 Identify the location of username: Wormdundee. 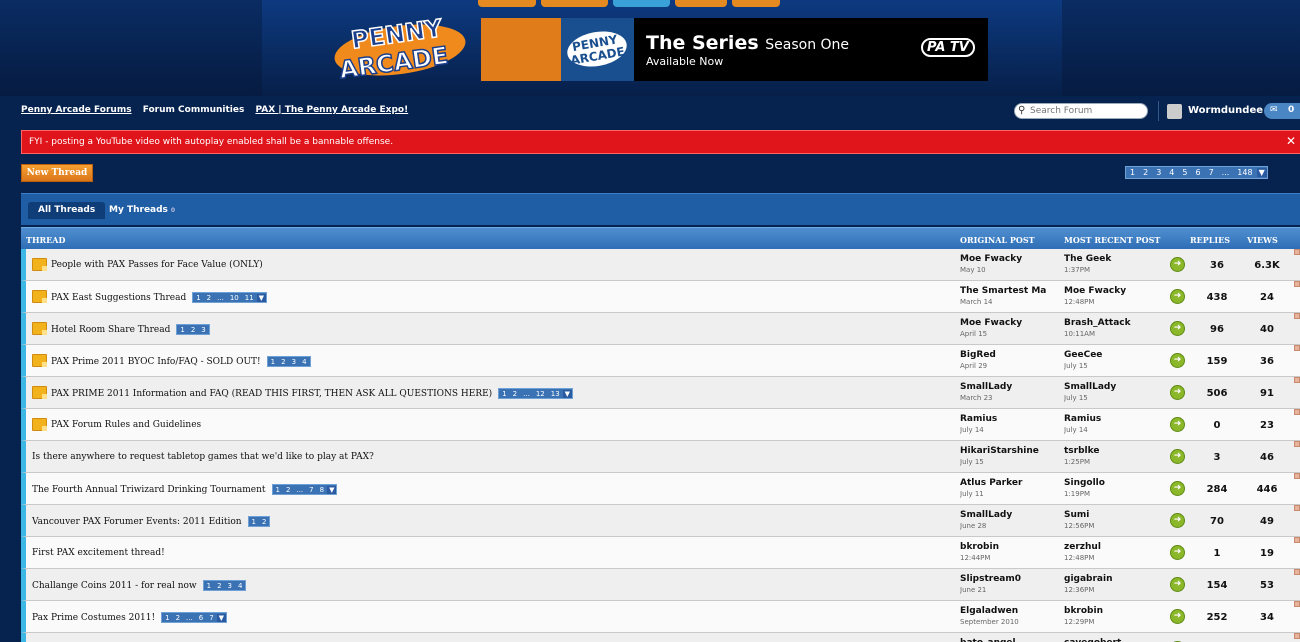
(1225, 110).